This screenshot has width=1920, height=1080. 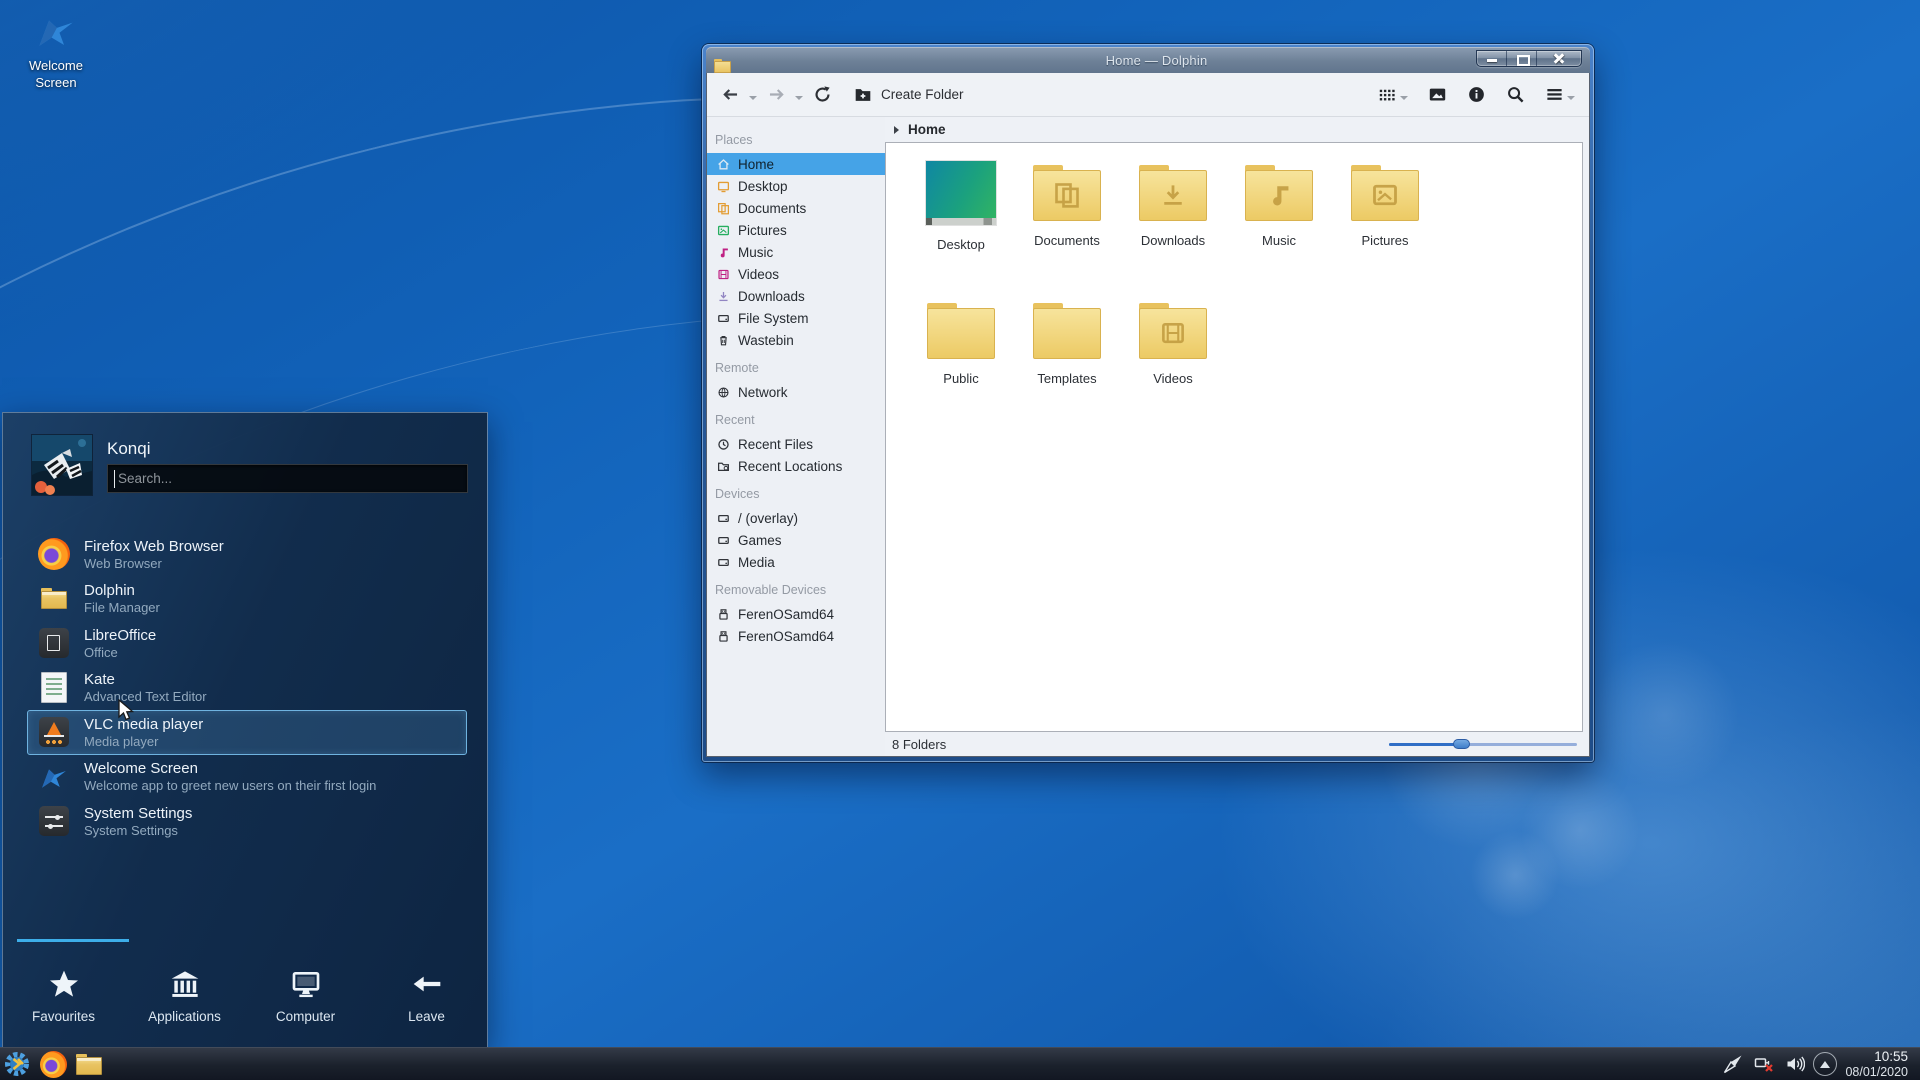 What do you see at coordinates (796, 208) in the screenshot?
I see `sidebar-item-documents: Documents` at bounding box center [796, 208].